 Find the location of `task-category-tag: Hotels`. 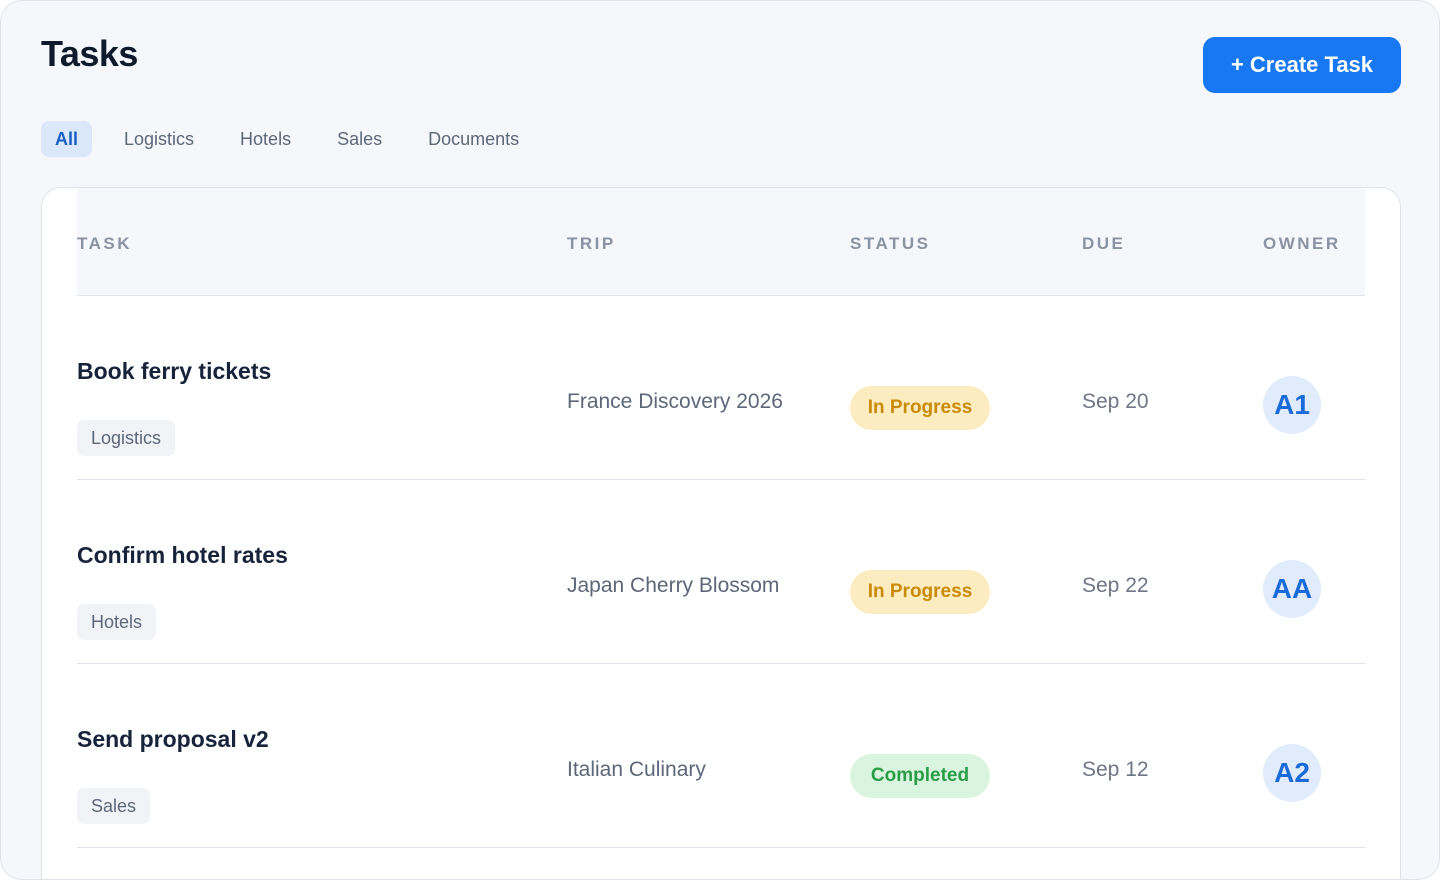

task-category-tag: Hotels is located at coordinates (117, 622).